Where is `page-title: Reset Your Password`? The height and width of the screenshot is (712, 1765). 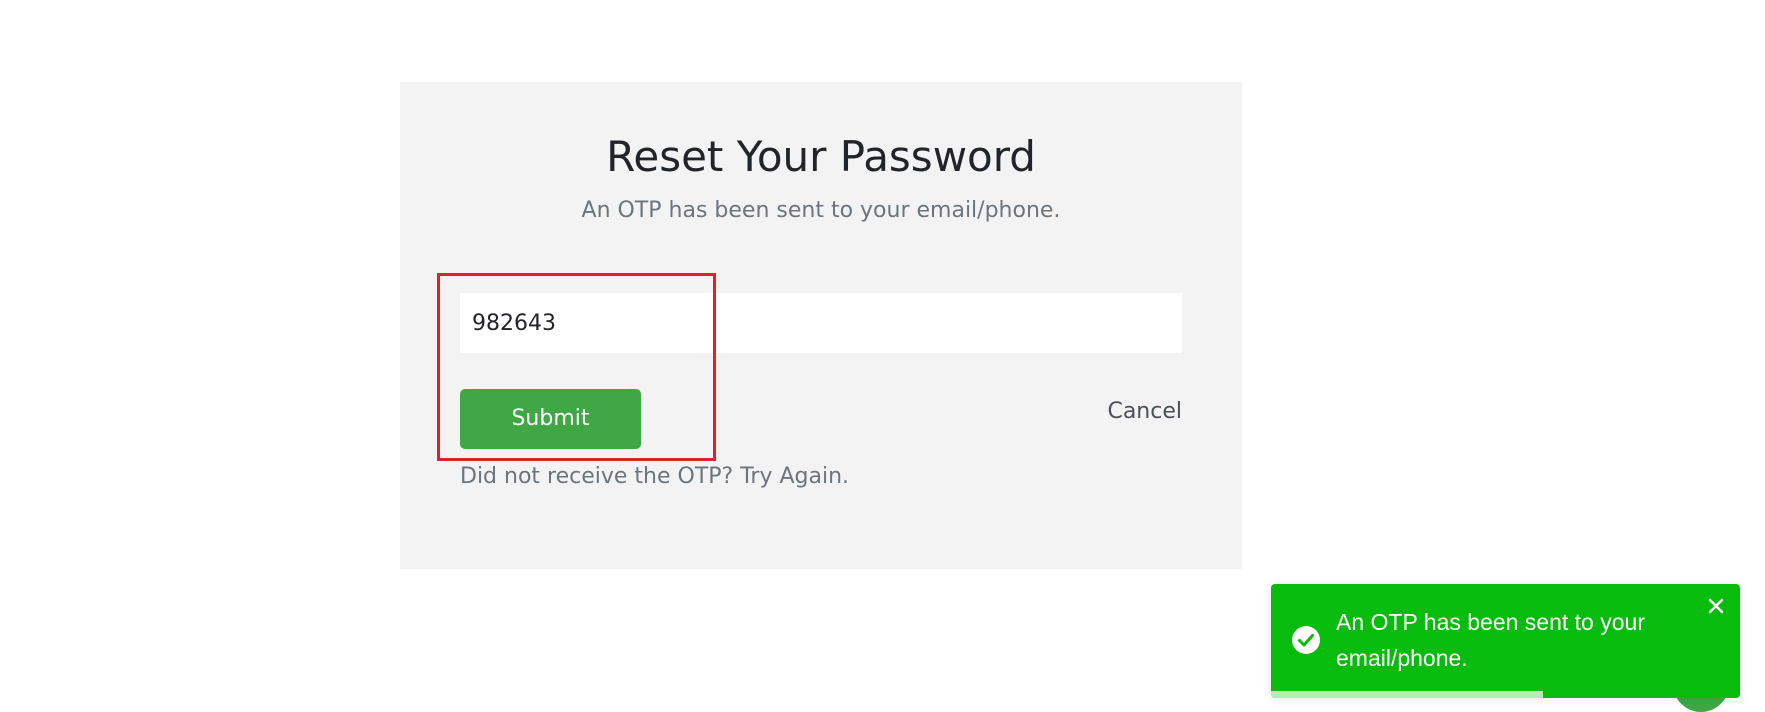
page-title: Reset Your Password is located at coordinates (821, 156).